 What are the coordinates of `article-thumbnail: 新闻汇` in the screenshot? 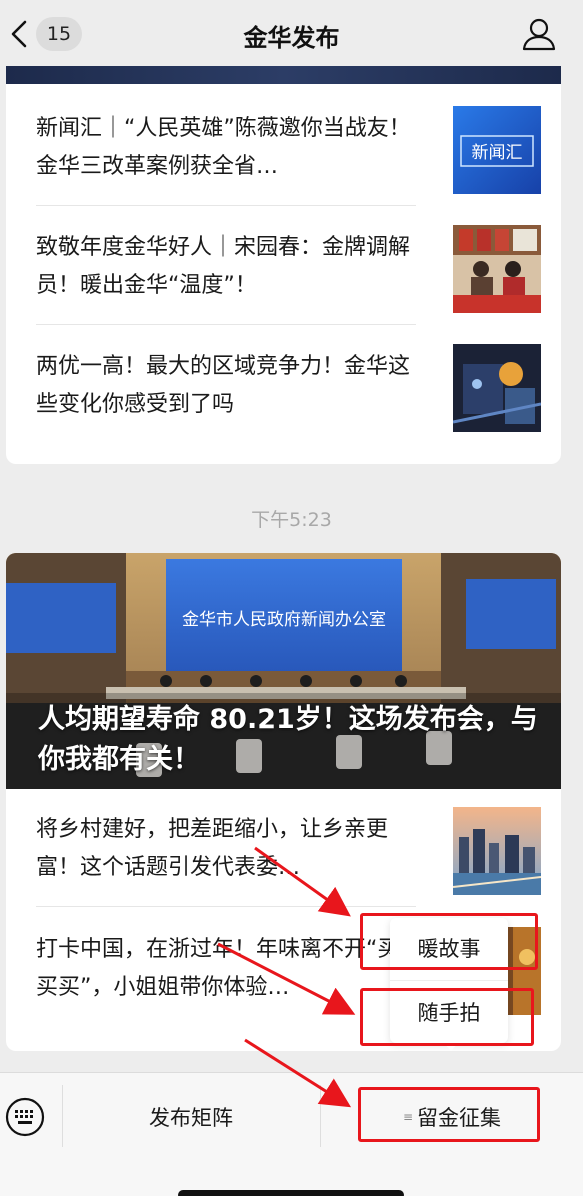 It's located at (497, 150).